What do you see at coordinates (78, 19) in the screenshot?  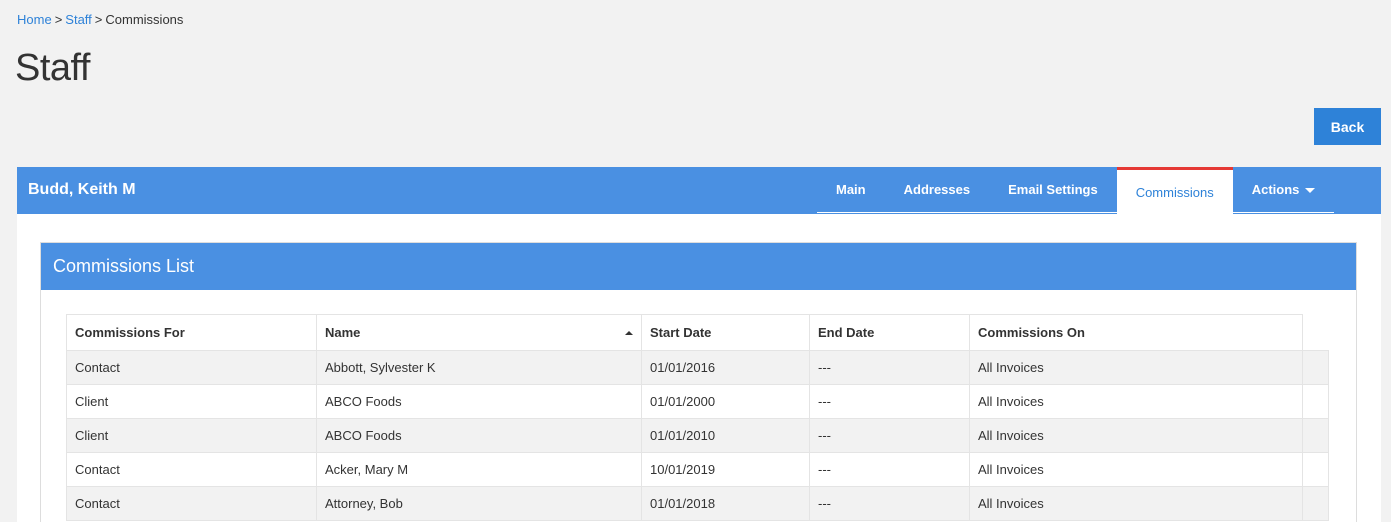 I see `breadcrumb-staff-link: Staff` at bounding box center [78, 19].